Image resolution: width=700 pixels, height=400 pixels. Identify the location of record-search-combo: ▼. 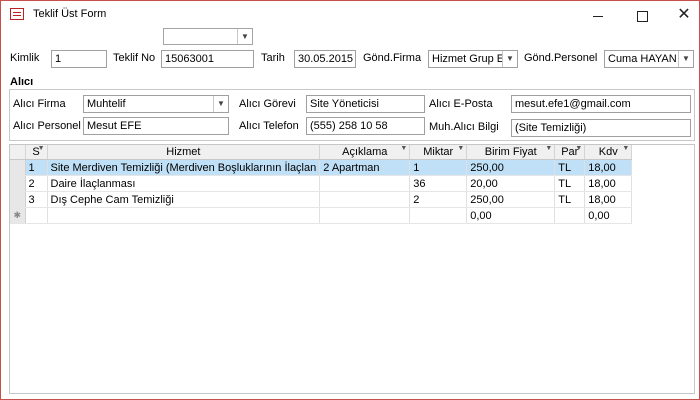
(208, 36).